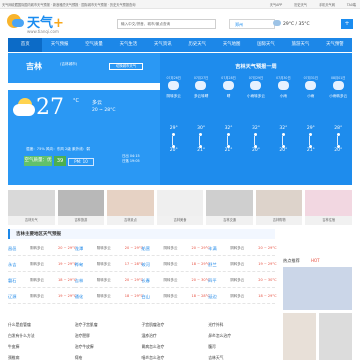 The width and height of the screenshot is (360, 362). I want to click on ad-tile: 吉林美食, so click(180, 207).